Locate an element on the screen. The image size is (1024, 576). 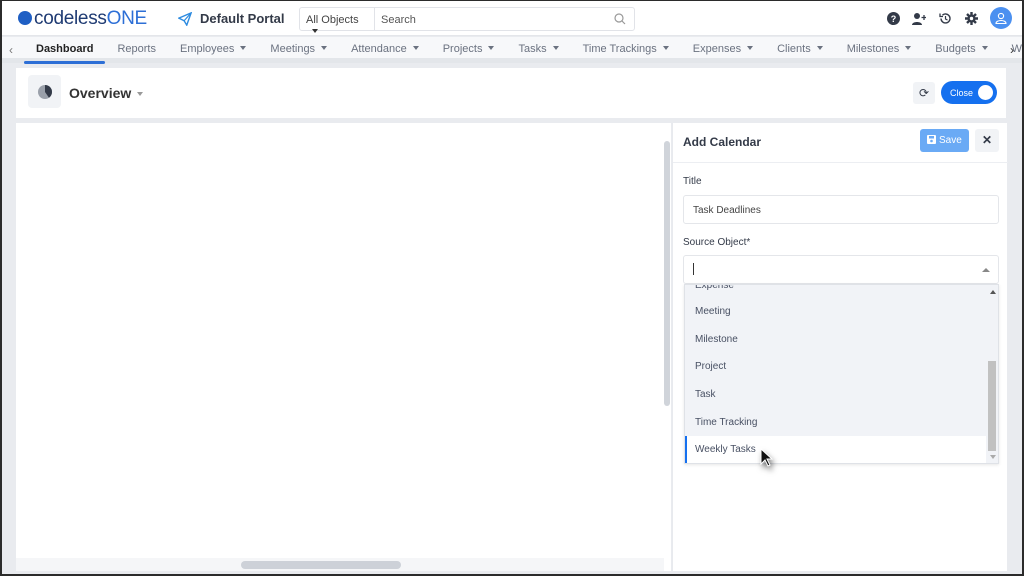
save-button: Save is located at coordinates (944, 140).